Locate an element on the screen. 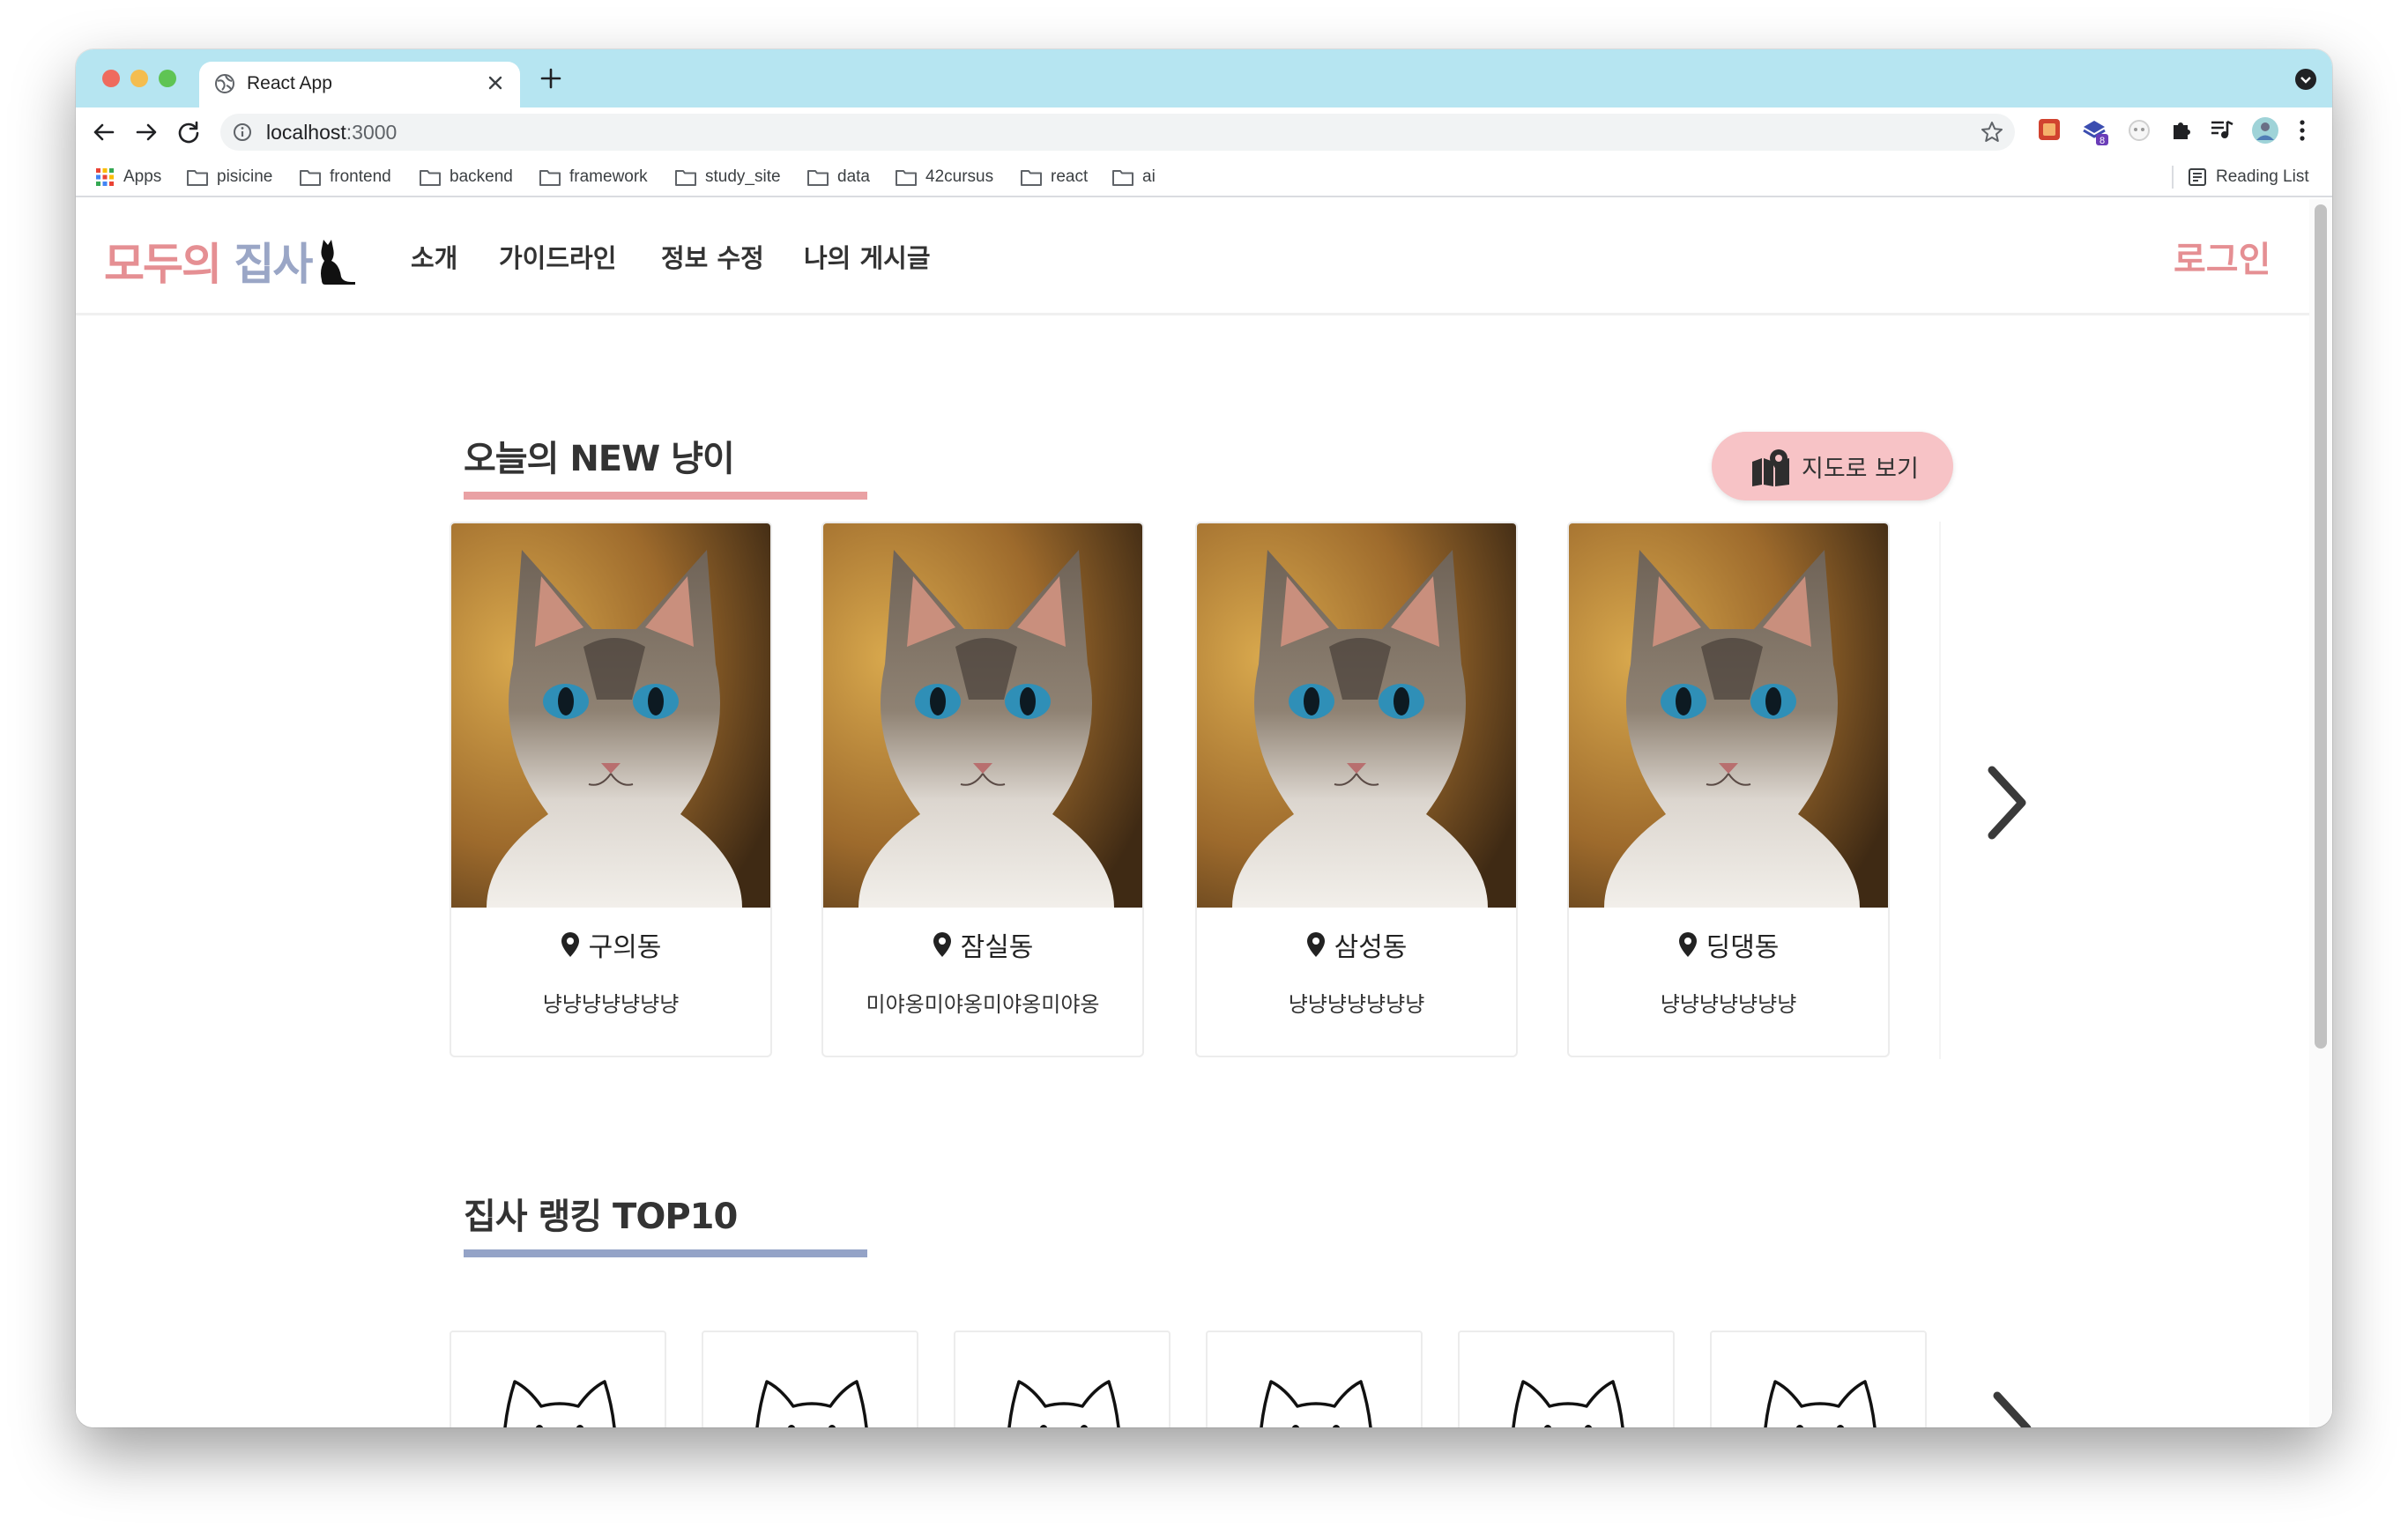  scrollbar-thumb is located at coordinates (2321, 626).